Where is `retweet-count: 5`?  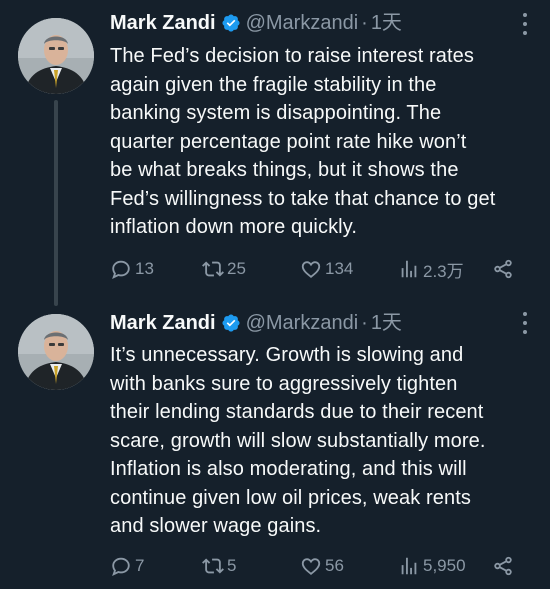 retweet-count: 5 is located at coordinates (232, 565).